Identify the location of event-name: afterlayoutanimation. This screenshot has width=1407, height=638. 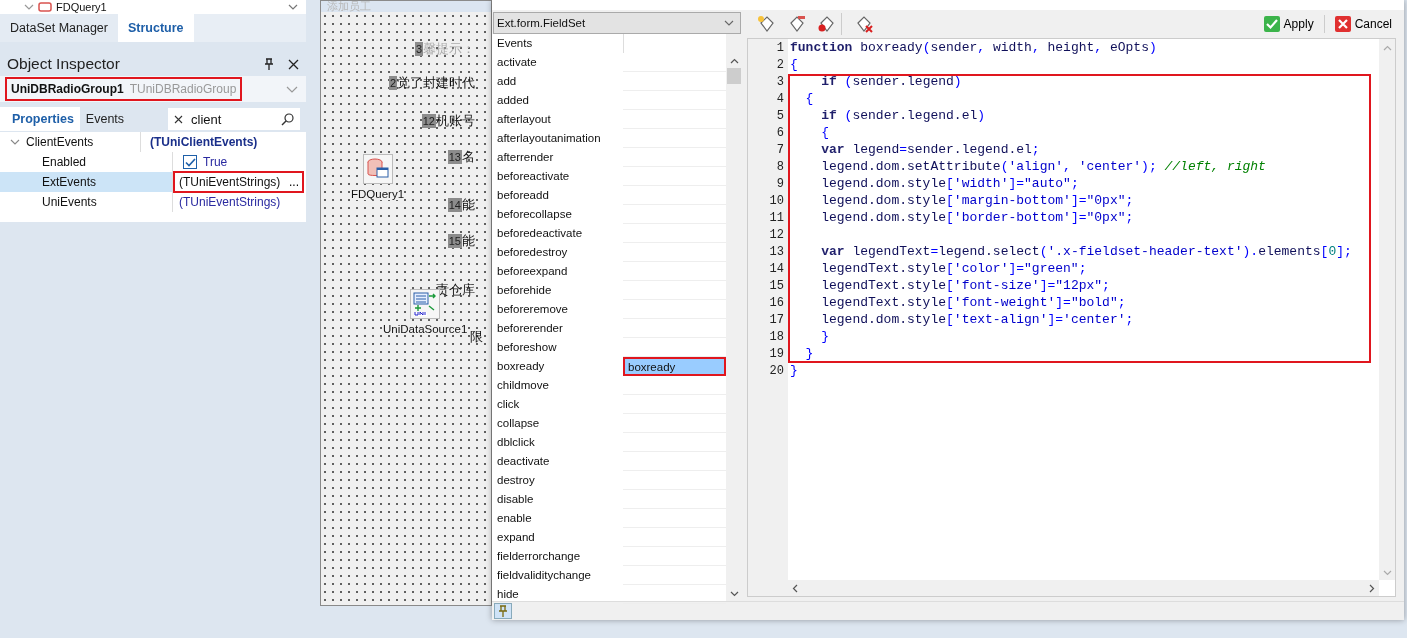
(557, 138).